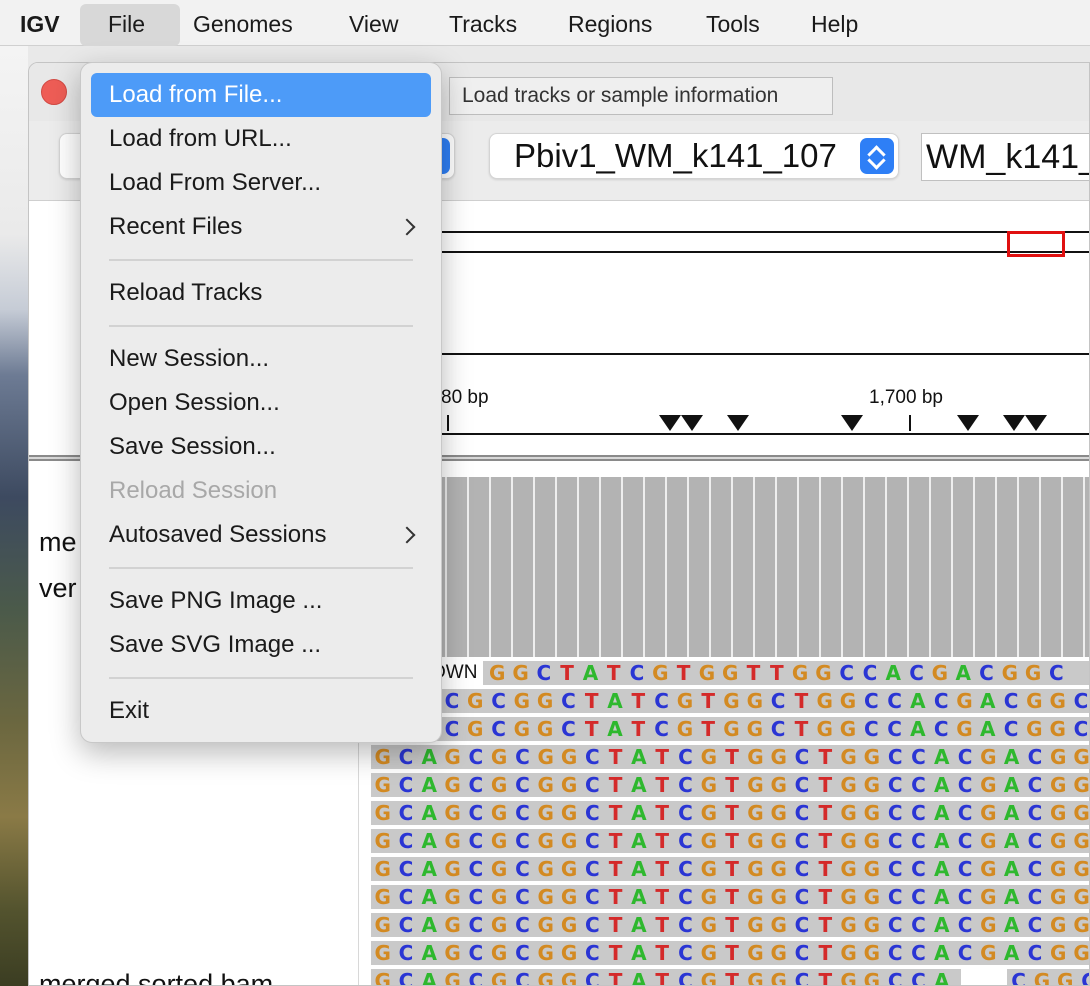 The width and height of the screenshot is (1090, 986). What do you see at coordinates (764, 354) in the screenshot?
I see `ruler-divider-line` at bounding box center [764, 354].